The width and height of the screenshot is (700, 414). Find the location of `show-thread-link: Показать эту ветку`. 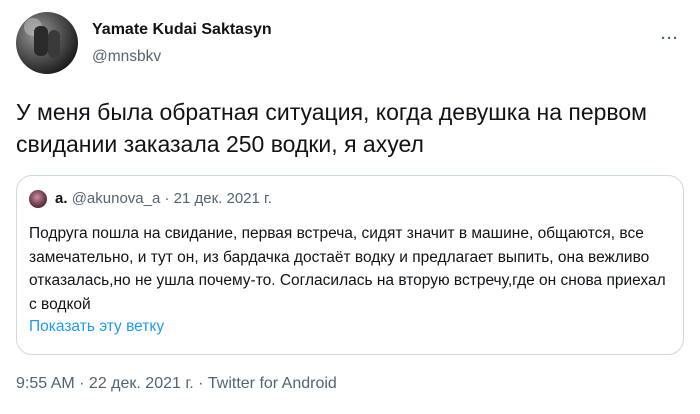

show-thread-link: Показать эту ветку is located at coordinates (96, 327).